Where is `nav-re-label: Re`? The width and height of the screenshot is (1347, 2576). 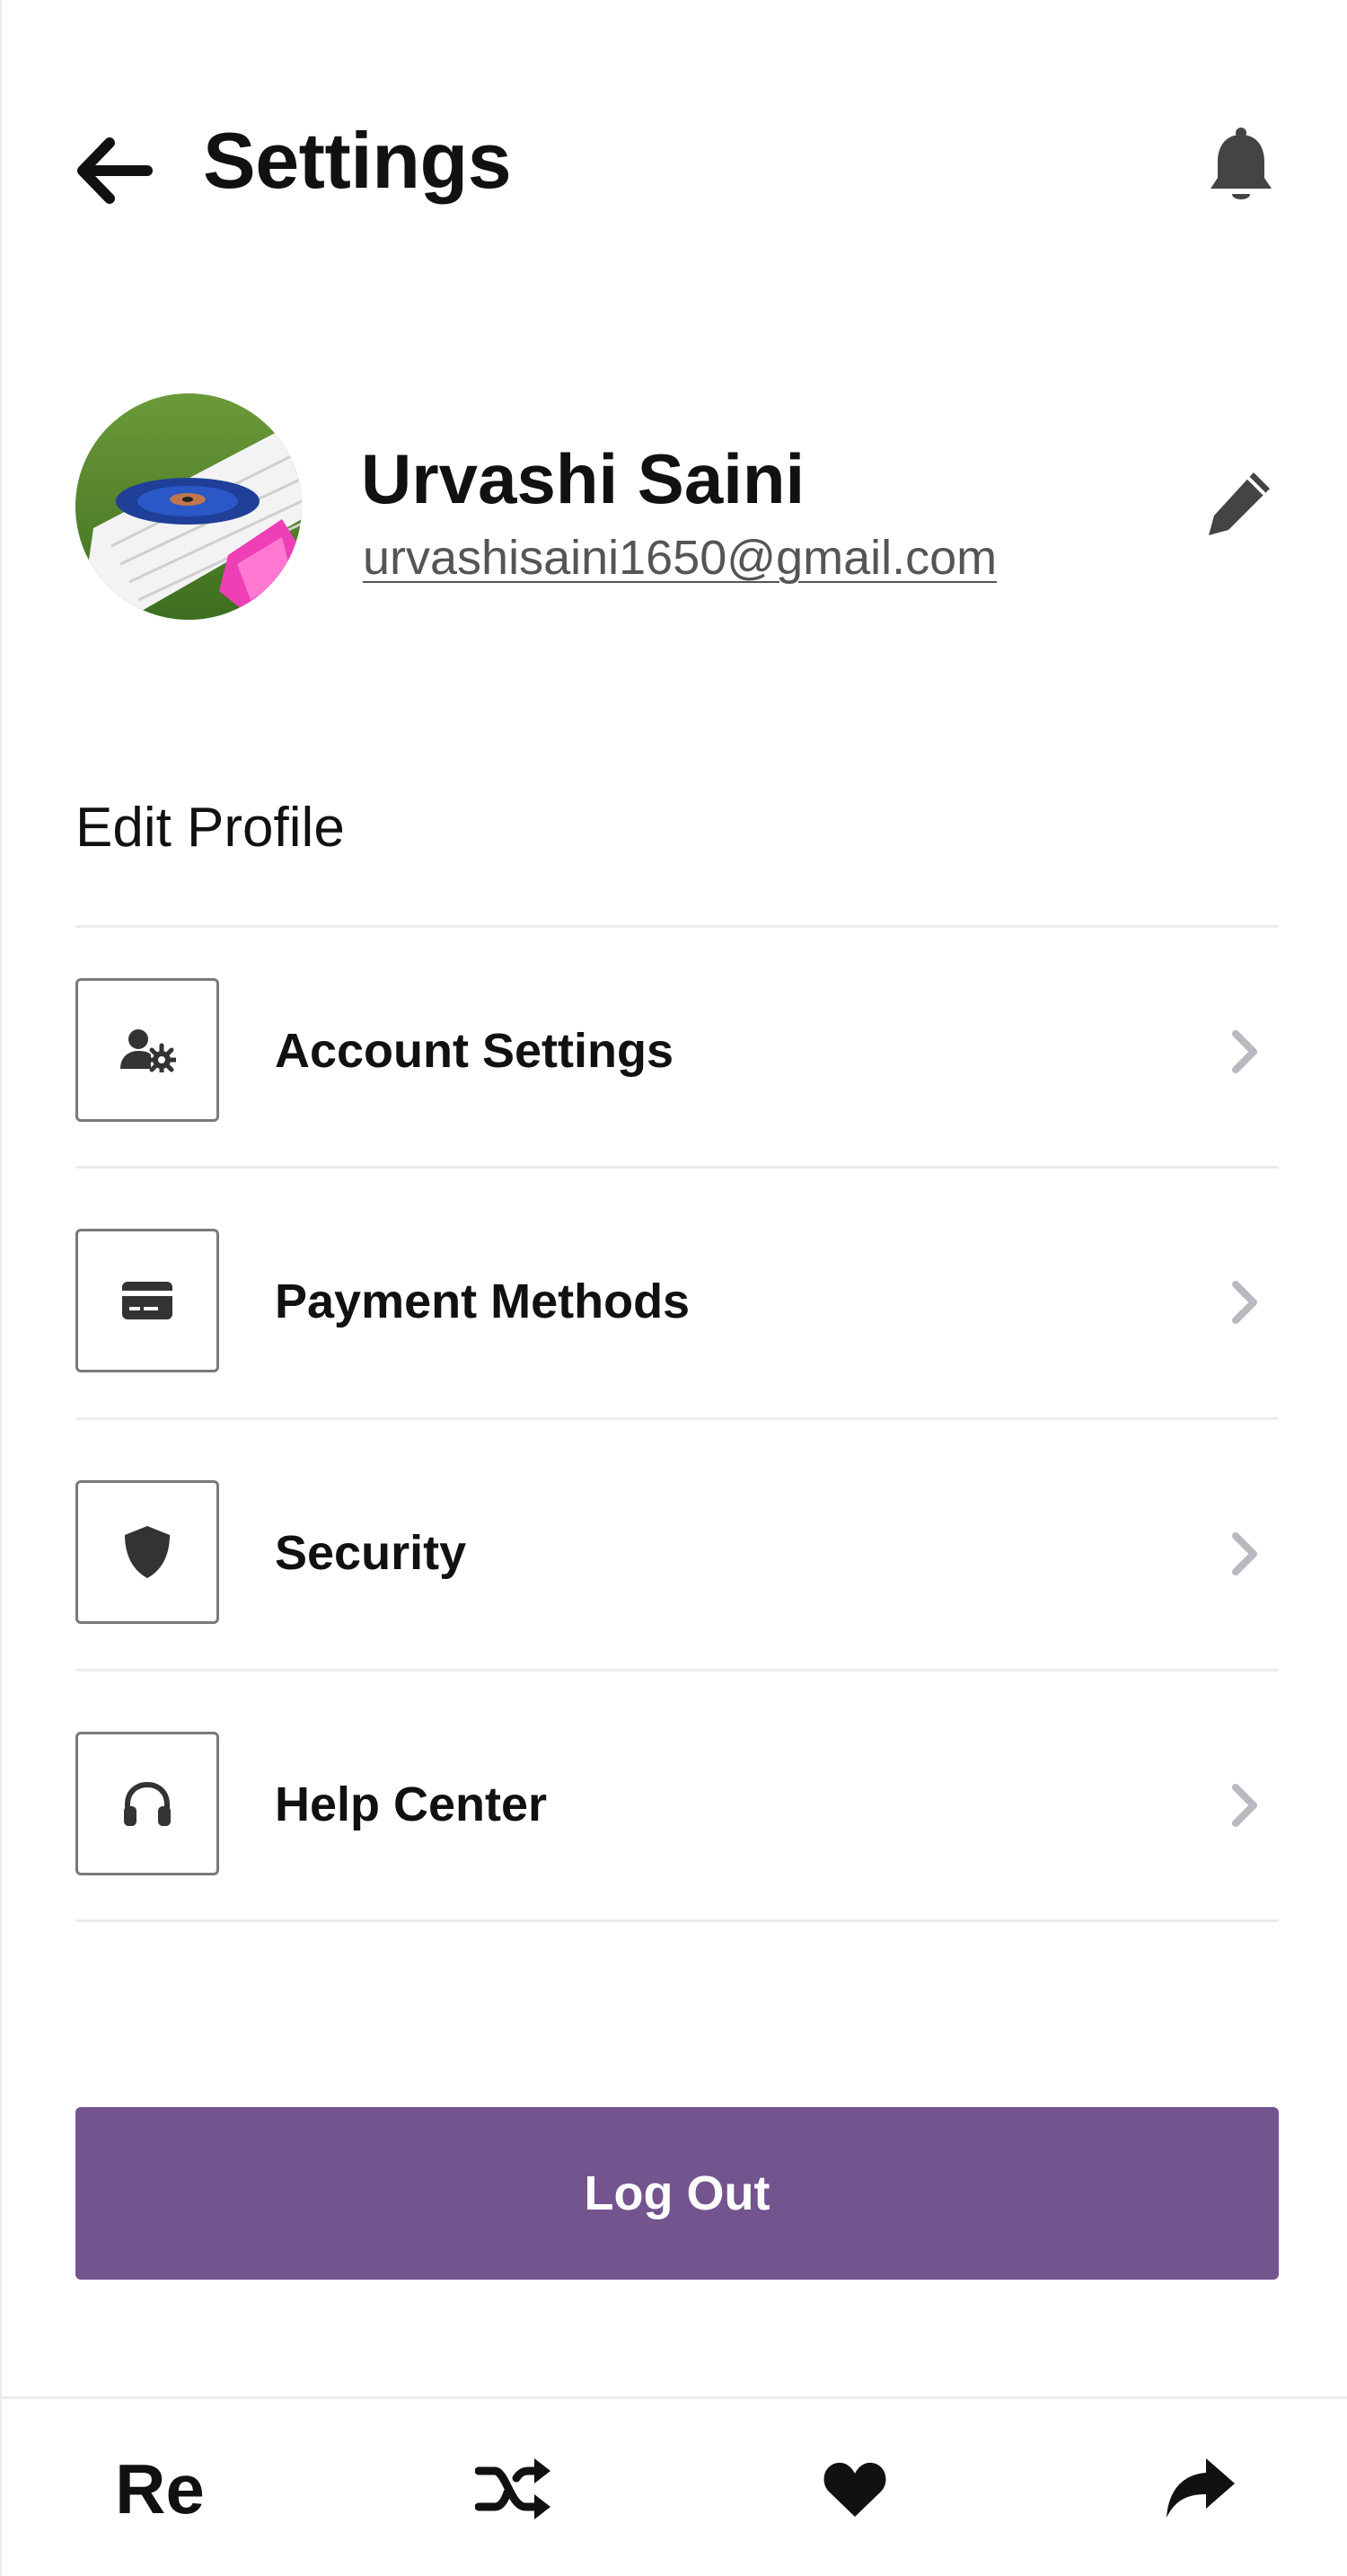
nav-re-label: Re is located at coordinates (160, 2488).